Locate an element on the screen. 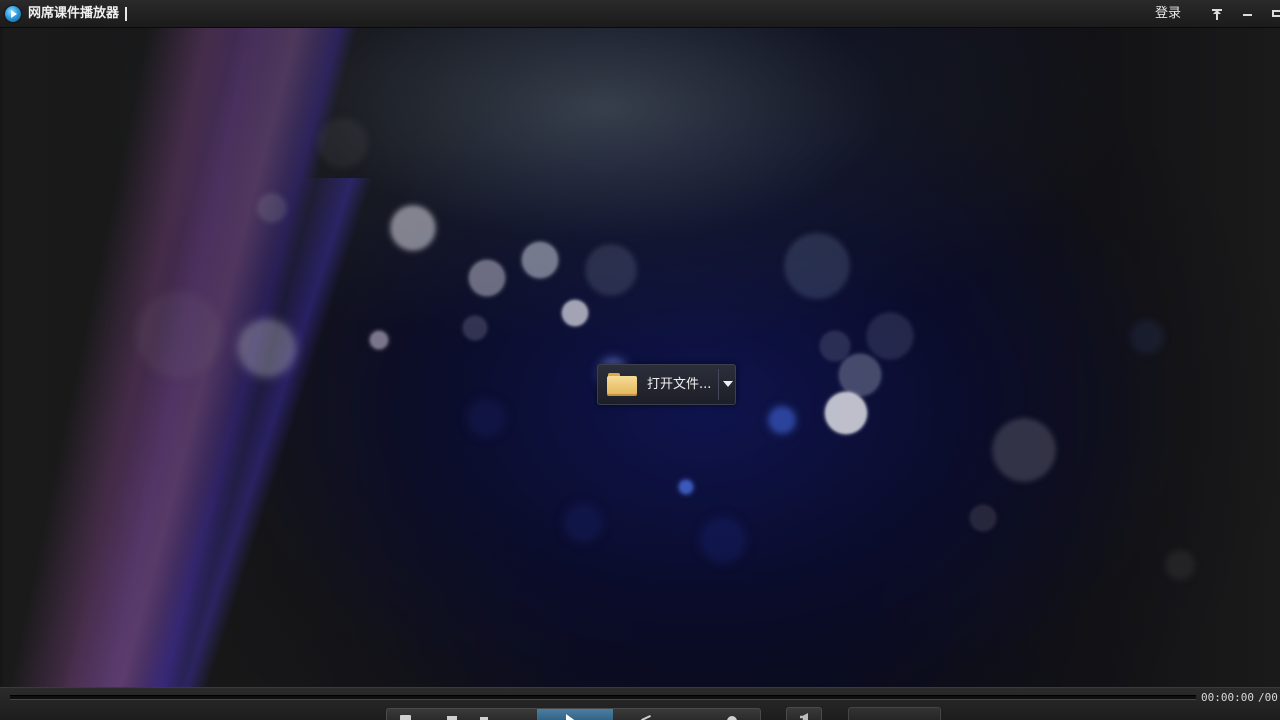 The image size is (1280, 720). control-bar: 00:00:00 /00: is located at coordinates (640, 703).